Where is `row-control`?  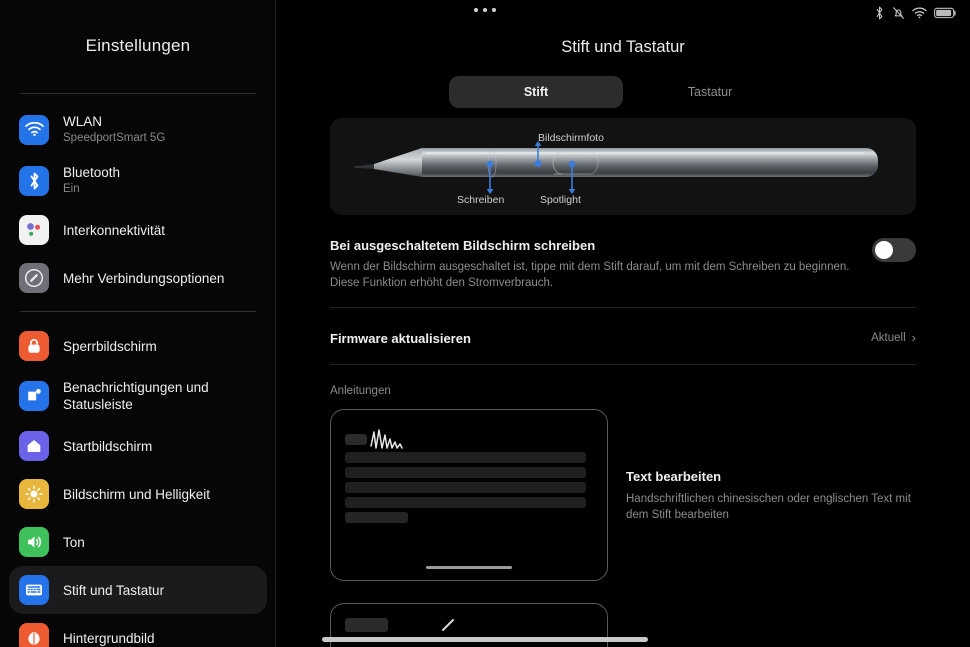 row-control is located at coordinates (894, 249).